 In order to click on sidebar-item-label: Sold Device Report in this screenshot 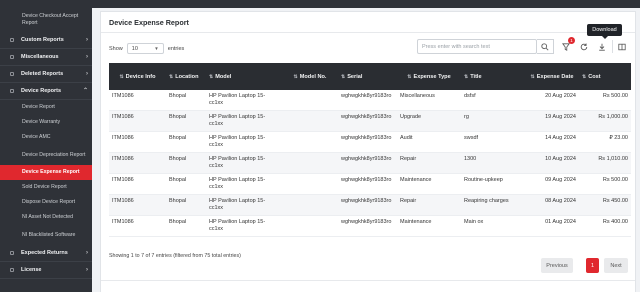, I will do `click(44, 187)`.